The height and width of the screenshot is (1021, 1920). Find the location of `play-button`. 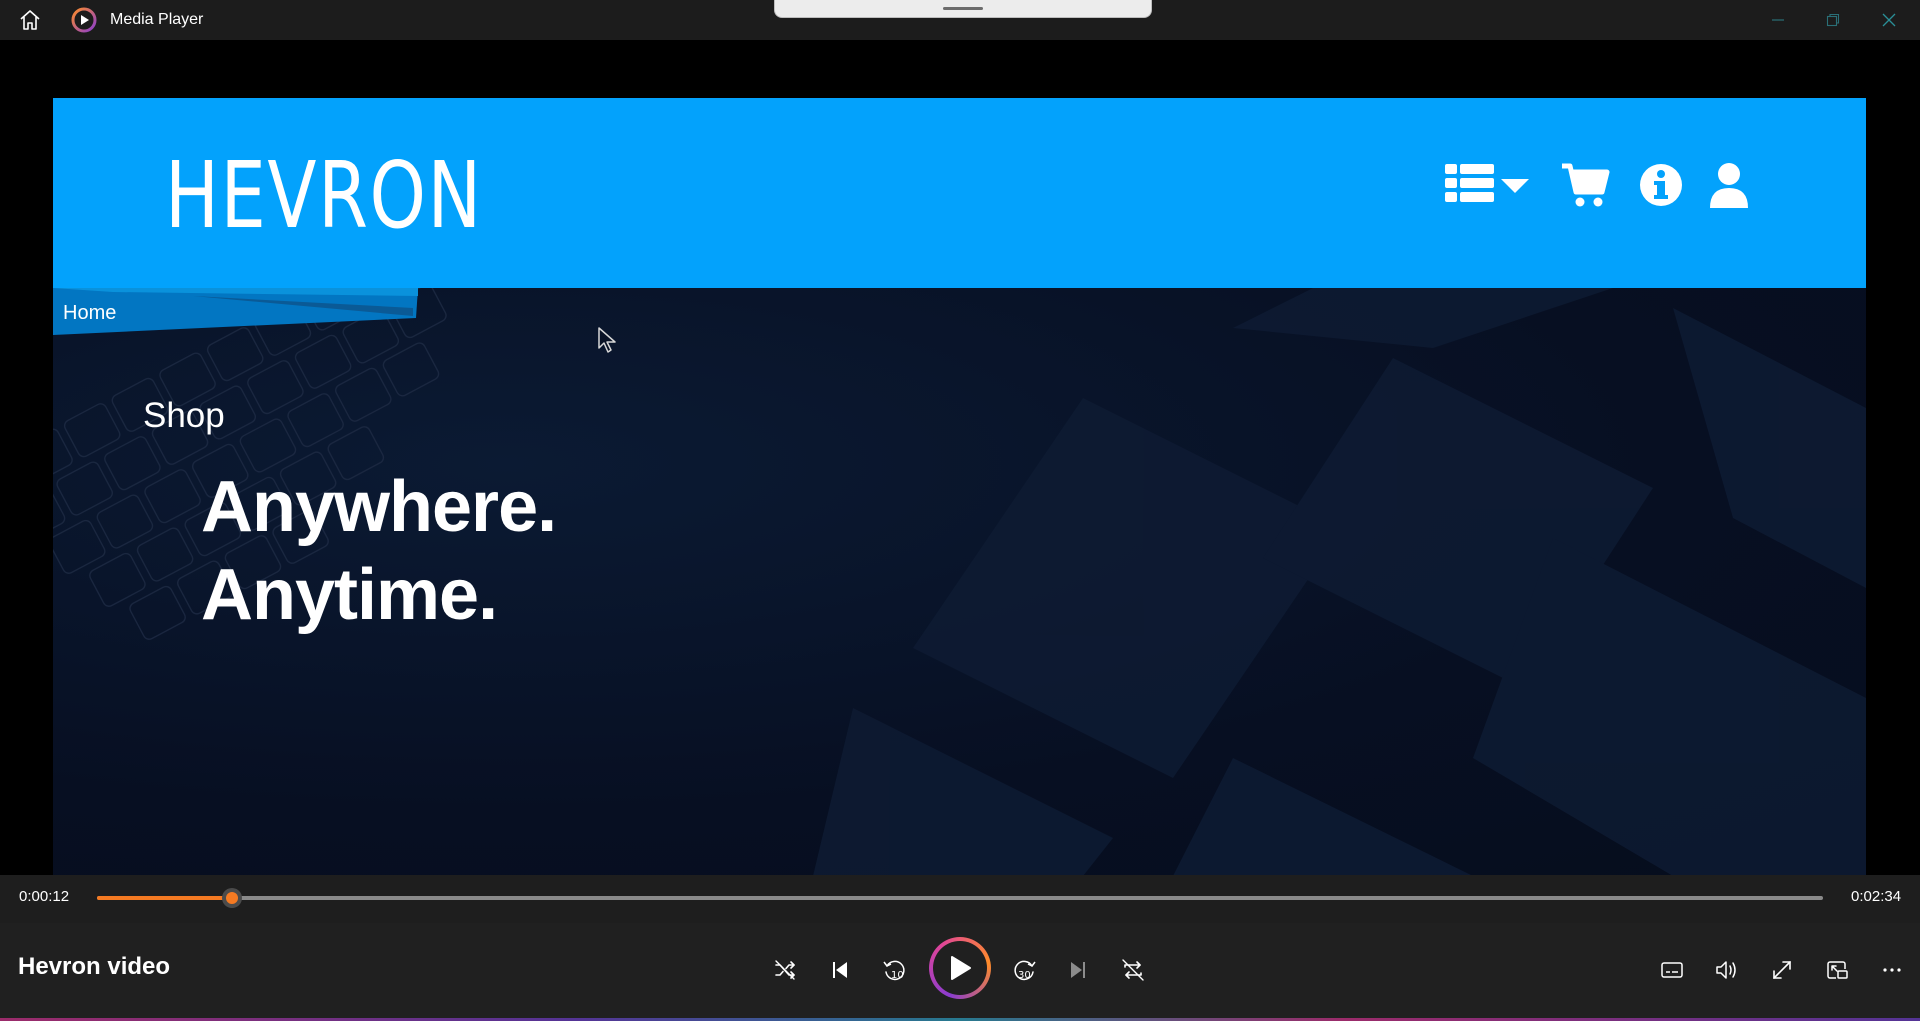

play-button is located at coordinates (960, 968).